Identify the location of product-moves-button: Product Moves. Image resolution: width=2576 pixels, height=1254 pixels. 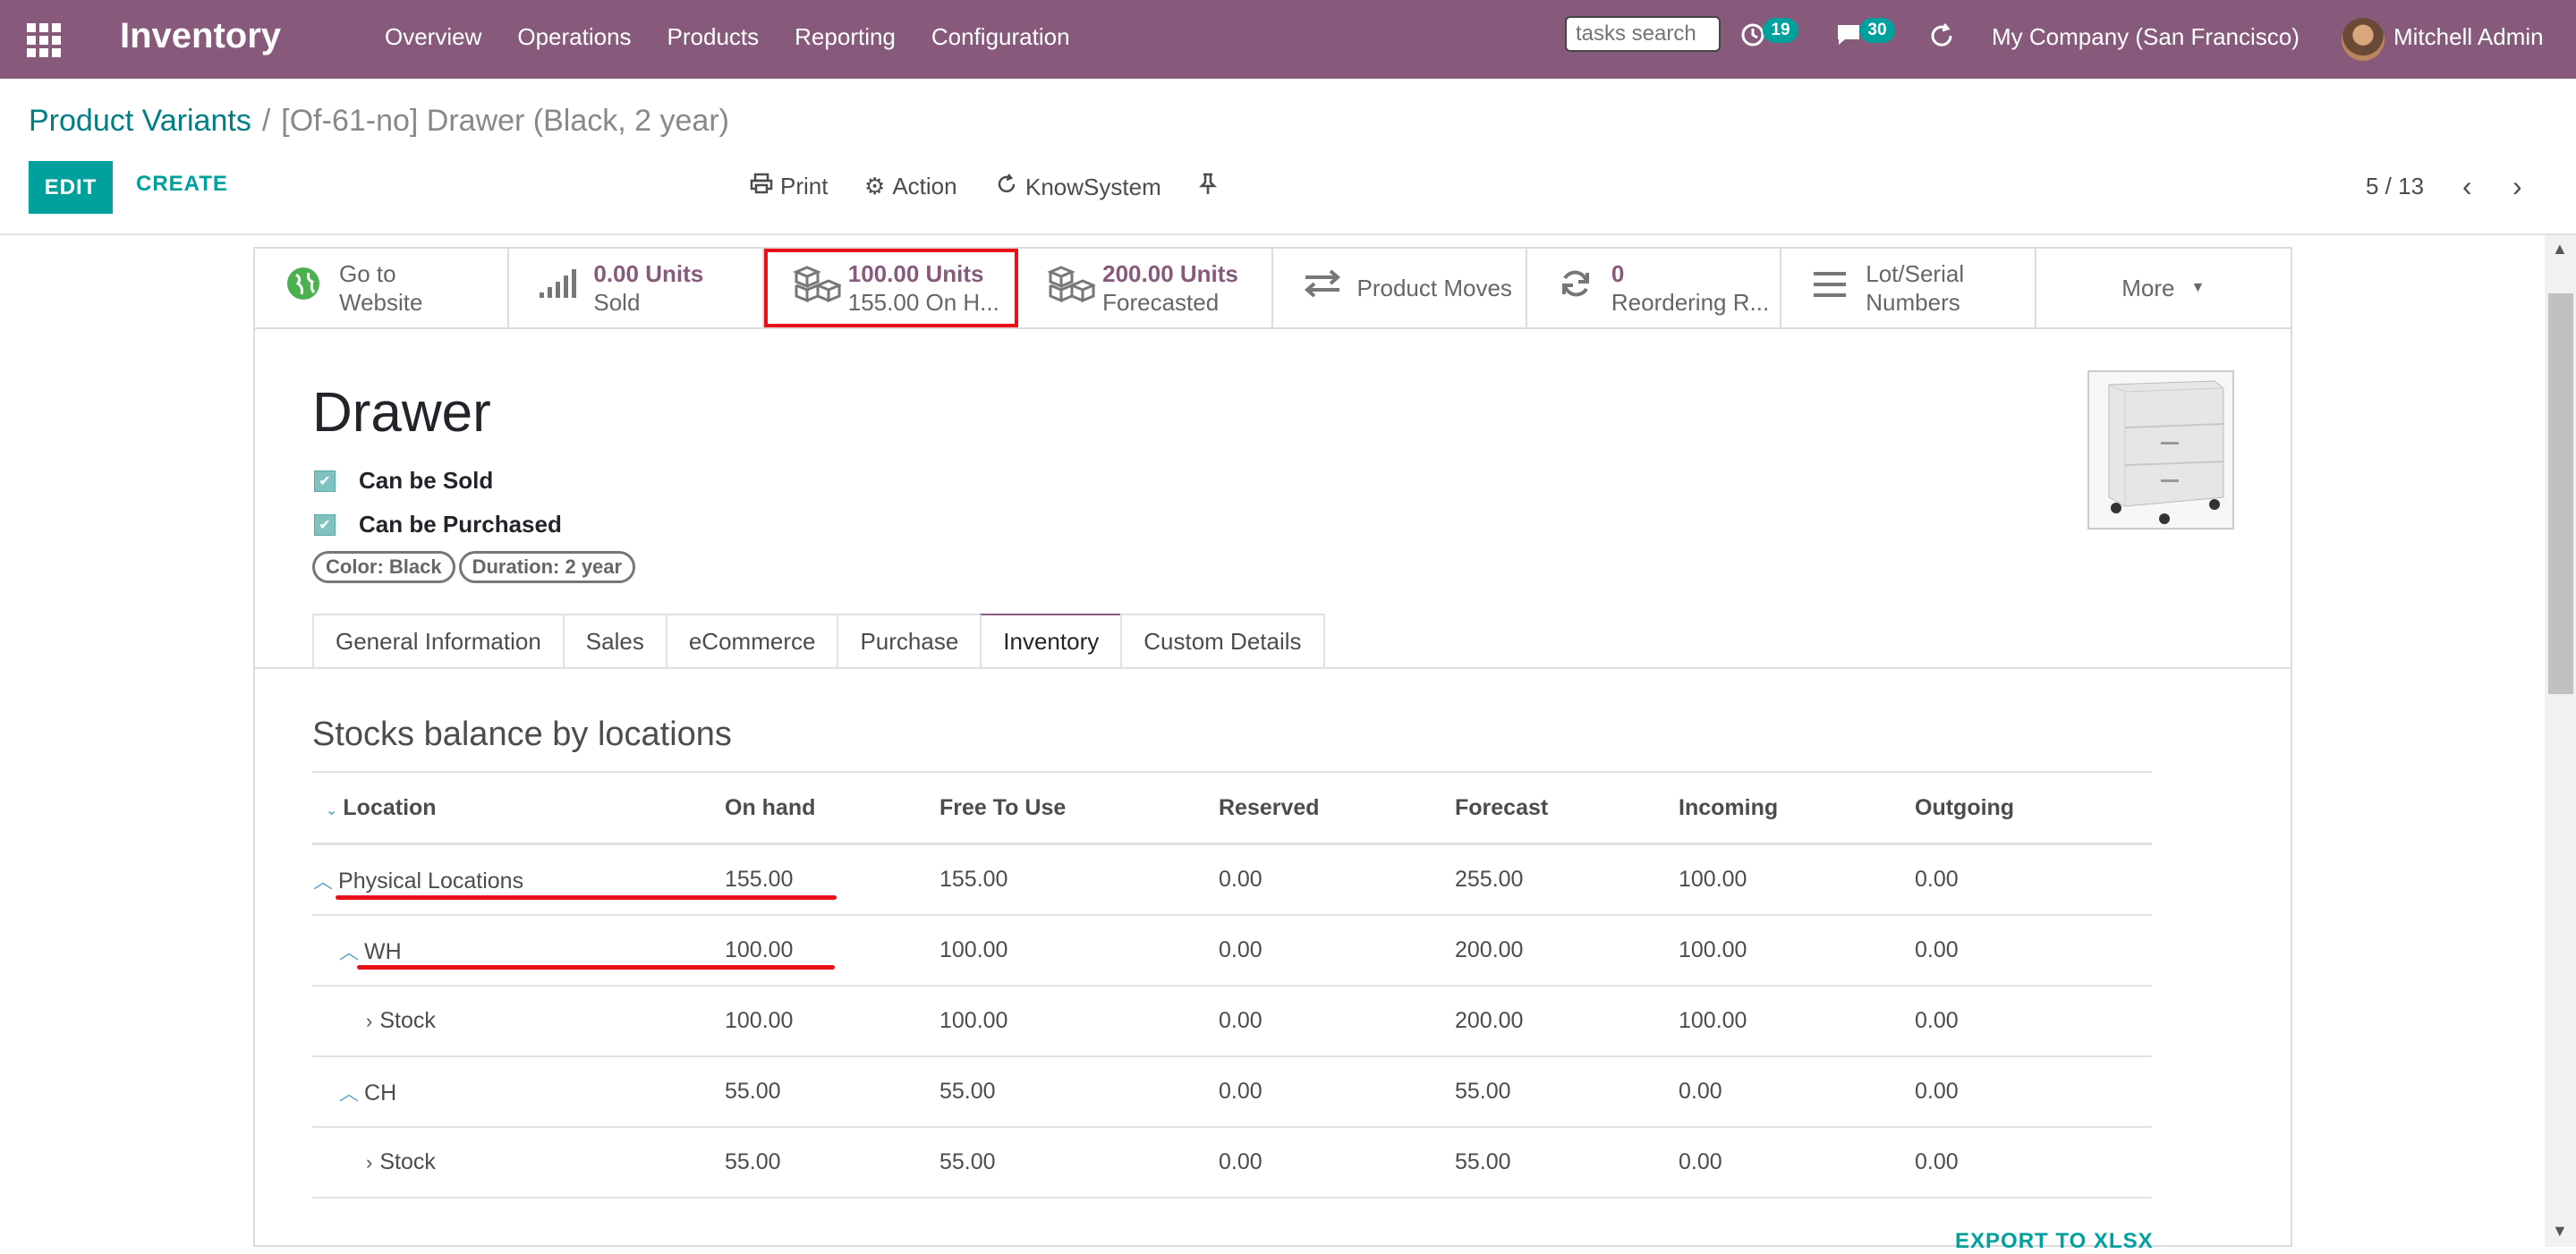
(1400, 288).